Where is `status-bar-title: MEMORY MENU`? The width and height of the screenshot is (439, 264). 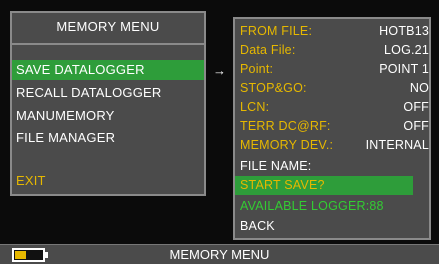
status-bar-title: MEMORY MENU is located at coordinates (219, 254).